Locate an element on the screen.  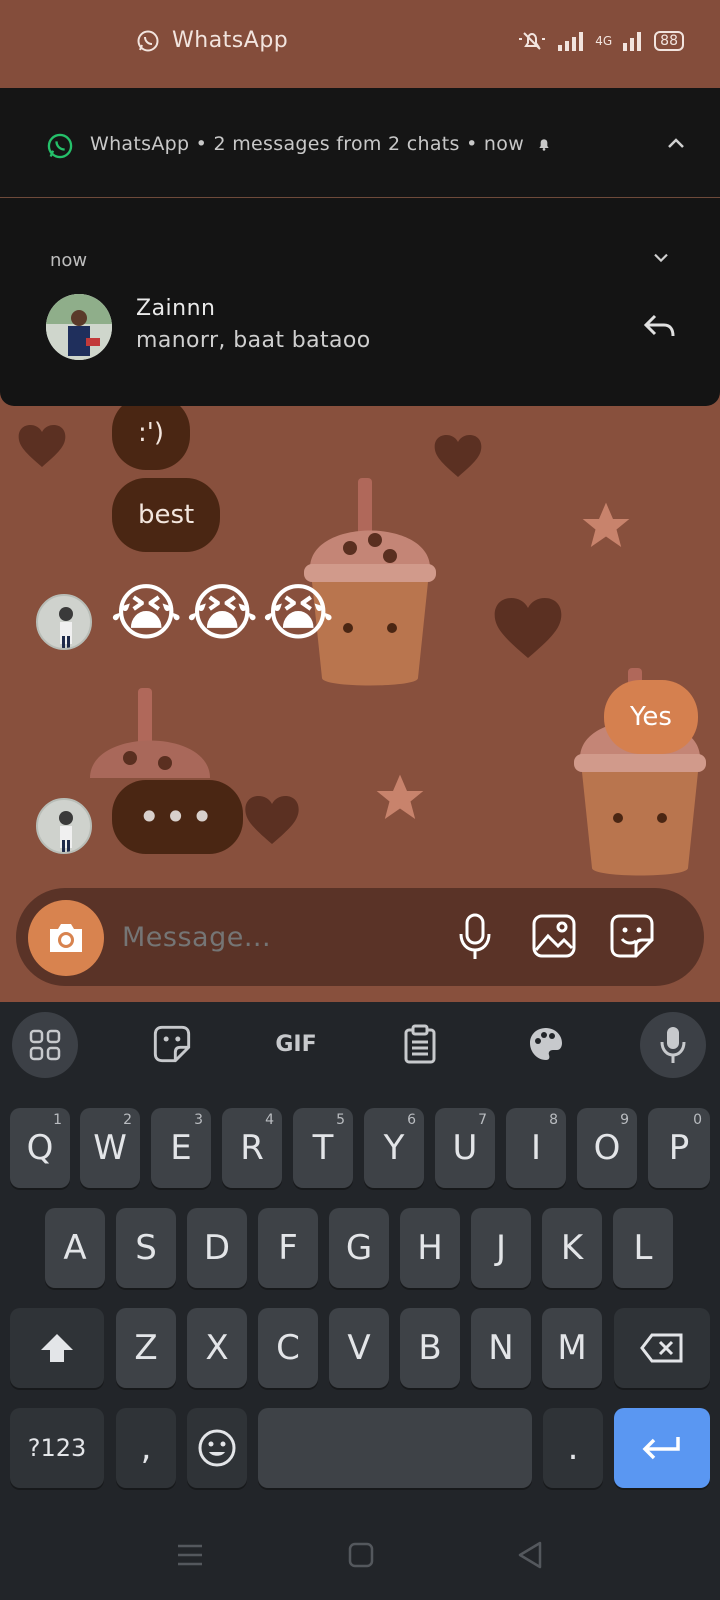
message-input is located at coordinates (282, 937).